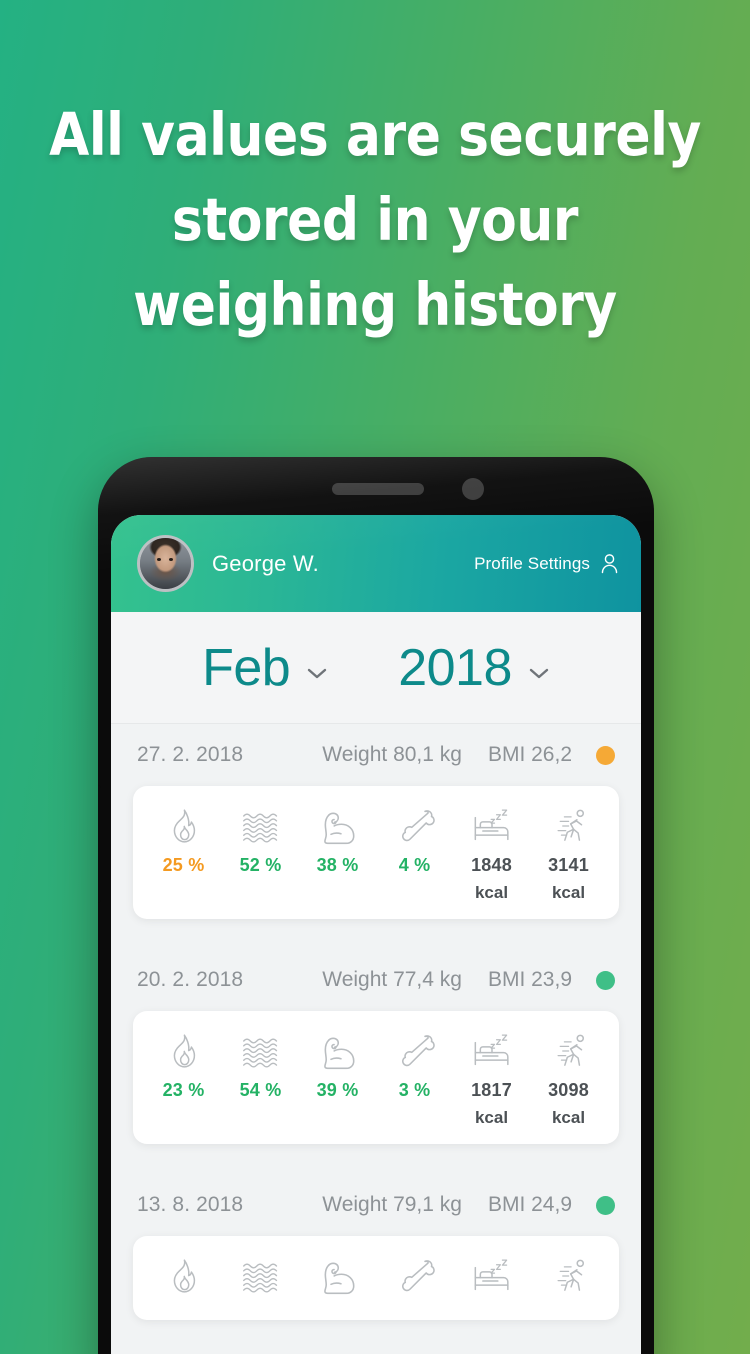 This screenshot has width=750, height=1354. I want to click on entry-metrics-card: 23 % 54 % 39 % 3 % 1817 kcal 3098 kcal, so click(376, 1077).